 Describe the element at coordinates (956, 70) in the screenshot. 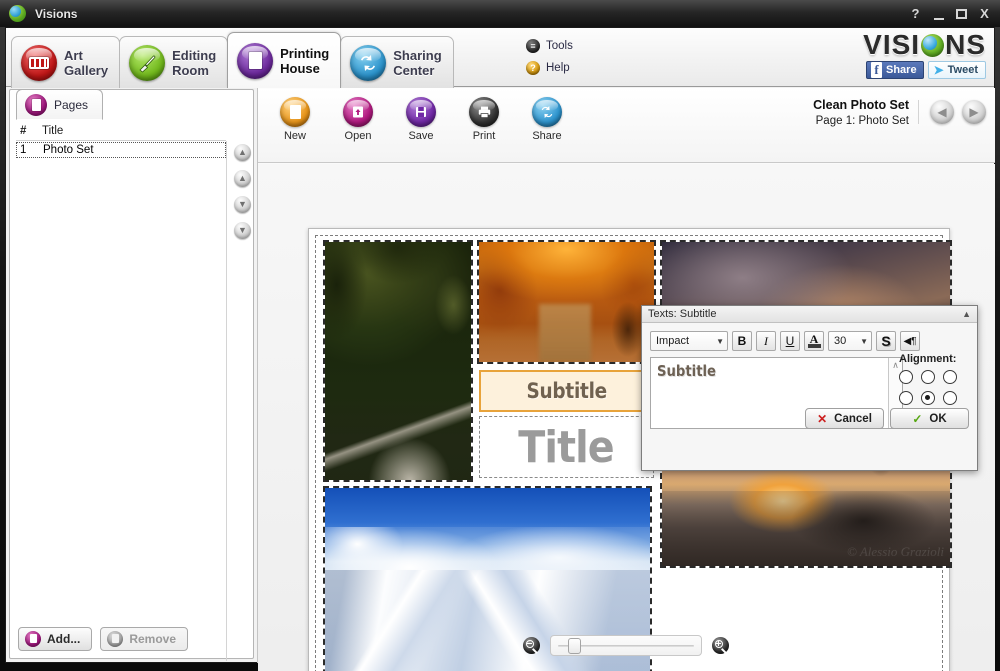

I see `twitter-tweet-button: ➤ Tweet` at that location.